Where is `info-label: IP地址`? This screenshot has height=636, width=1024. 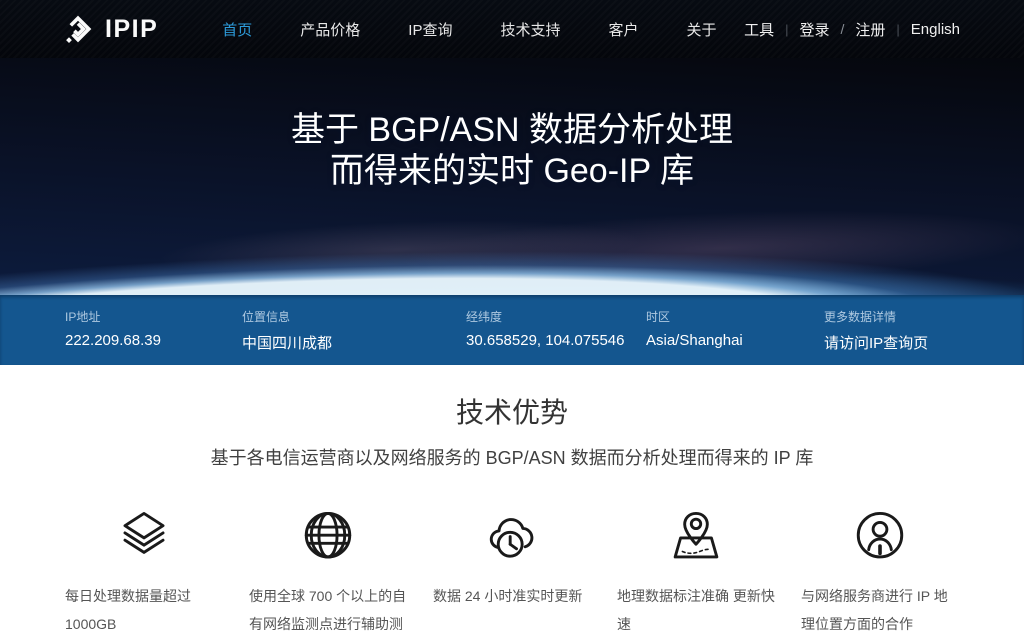
info-label: IP地址 is located at coordinates (83, 317).